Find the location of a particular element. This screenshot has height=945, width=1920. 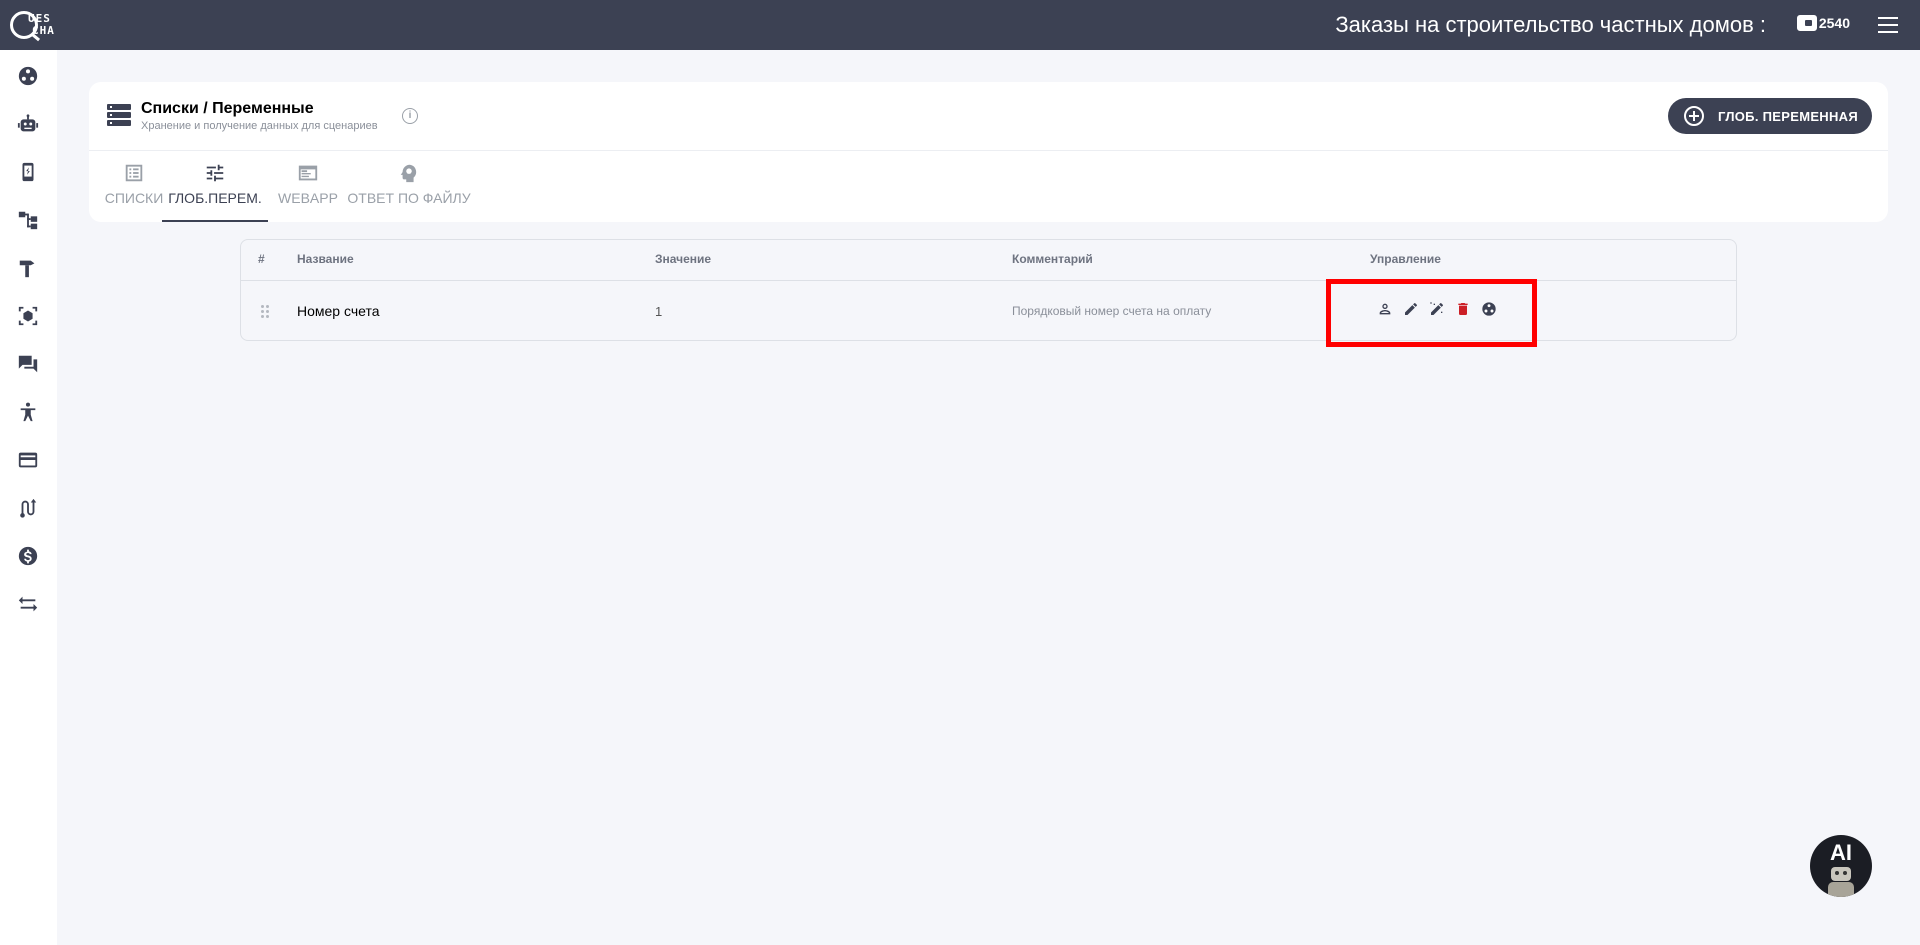

add-global-variable-label: ГЛОБ. ПЕРЕМЕННАЯ is located at coordinates (1788, 116).